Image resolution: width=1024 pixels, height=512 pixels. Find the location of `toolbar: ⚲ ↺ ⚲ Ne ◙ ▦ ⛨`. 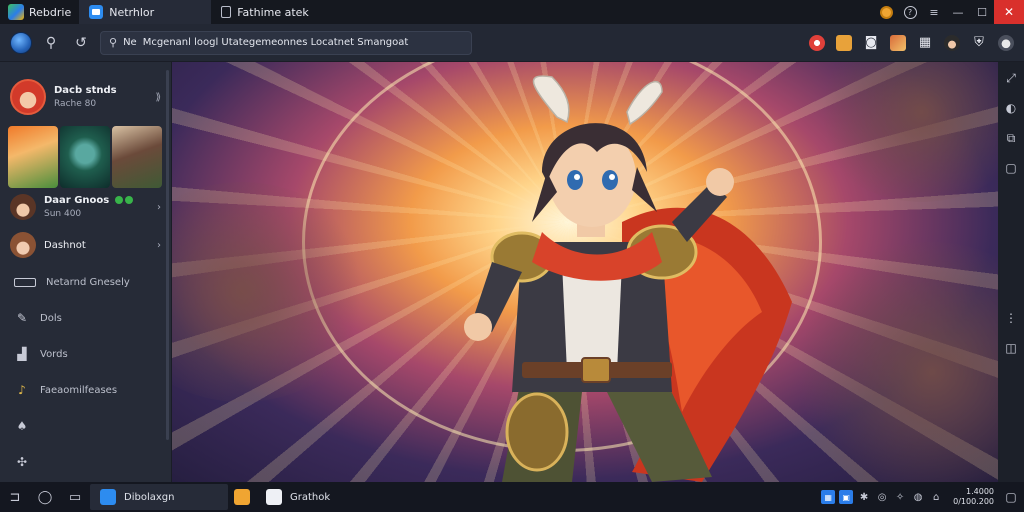

toolbar: ⚲ ↺ ⚲ Ne ◙ ▦ ⛨ is located at coordinates (512, 43).